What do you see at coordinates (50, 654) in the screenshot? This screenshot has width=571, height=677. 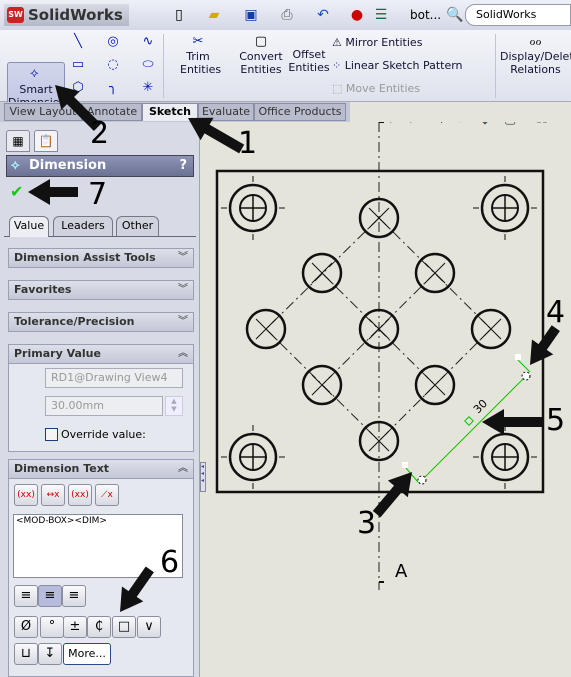 I see `depth-symbol-button: ↧` at bounding box center [50, 654].